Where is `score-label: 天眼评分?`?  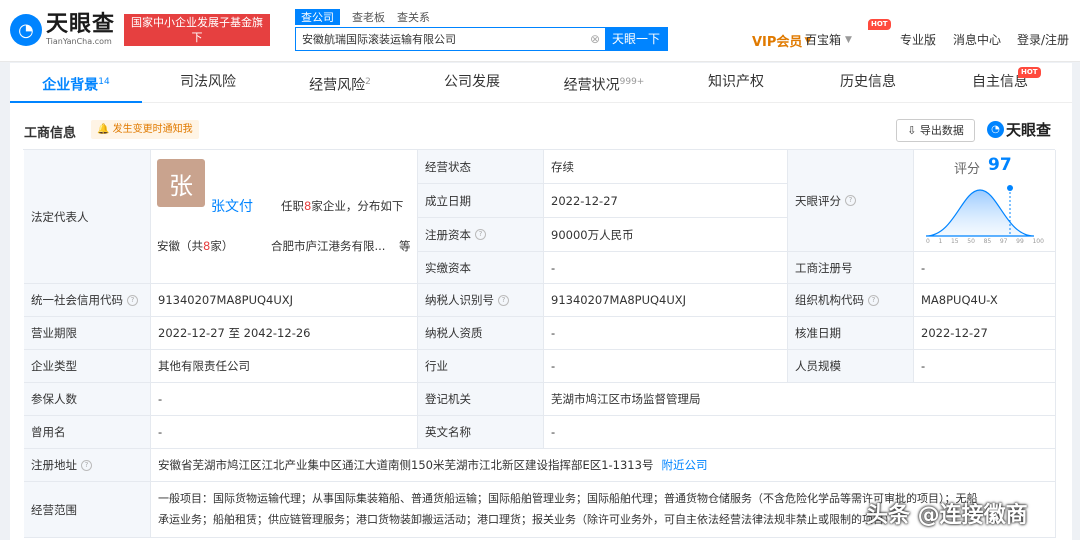 score-label: 天眼评分? is located at coordinates (851, 201).